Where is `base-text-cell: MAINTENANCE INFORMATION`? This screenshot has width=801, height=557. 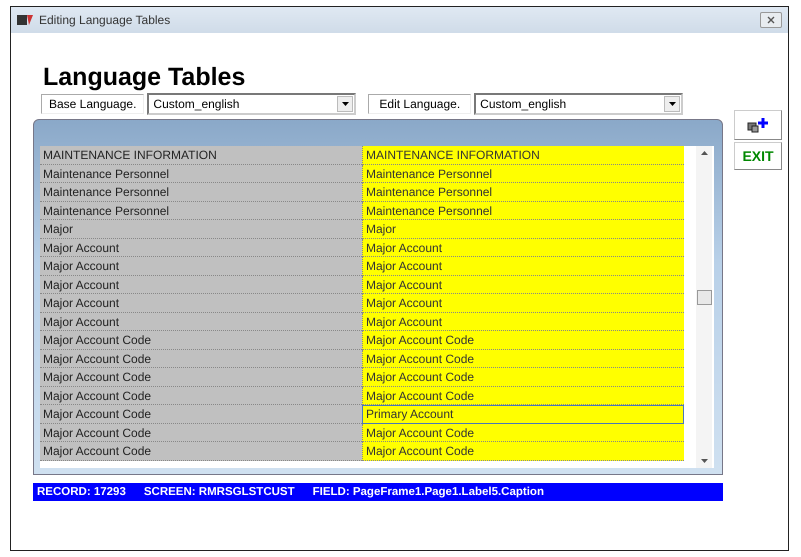 base-text-cell: MAINTENANCE INFORMATION is located at coordinates (201, 155).